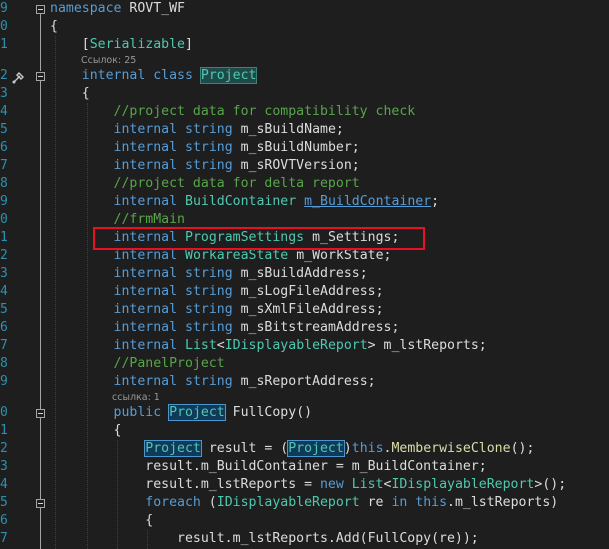 Image resolution: width=609 pixels, height=549 pixels. What do you see at coordinates (136, 398) in the screenshot?
I see `codelens-references: ссылка: 1` at bounding box center [136, 398].